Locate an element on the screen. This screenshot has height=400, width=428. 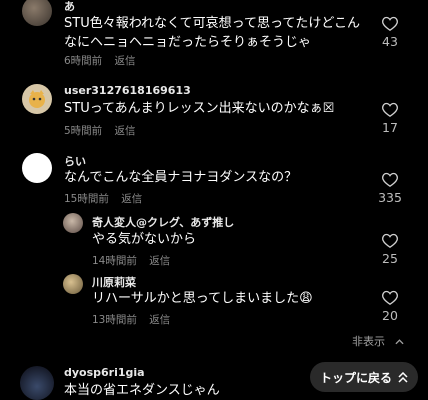
hide-replies-button: 非表示 is located at coordinates (378, 341).